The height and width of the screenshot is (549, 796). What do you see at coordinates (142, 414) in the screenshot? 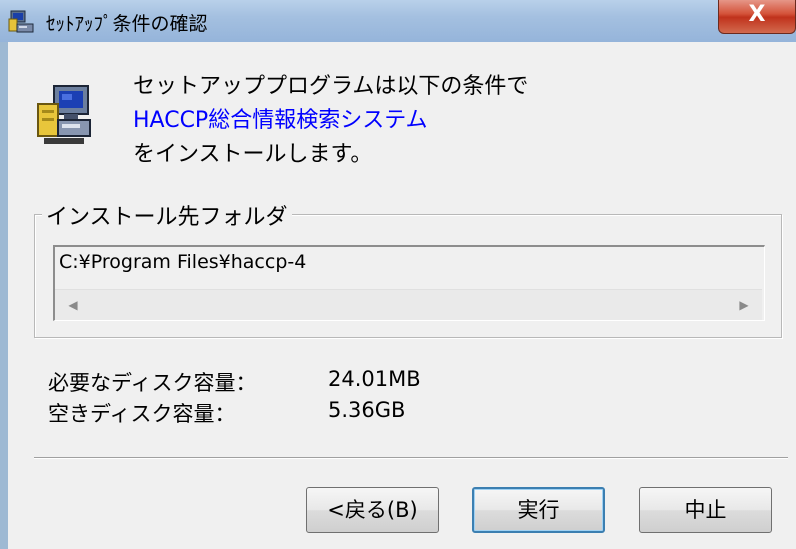
I see `free-disk-label: 空きディスク容量：` at bounding box center [142, 414].